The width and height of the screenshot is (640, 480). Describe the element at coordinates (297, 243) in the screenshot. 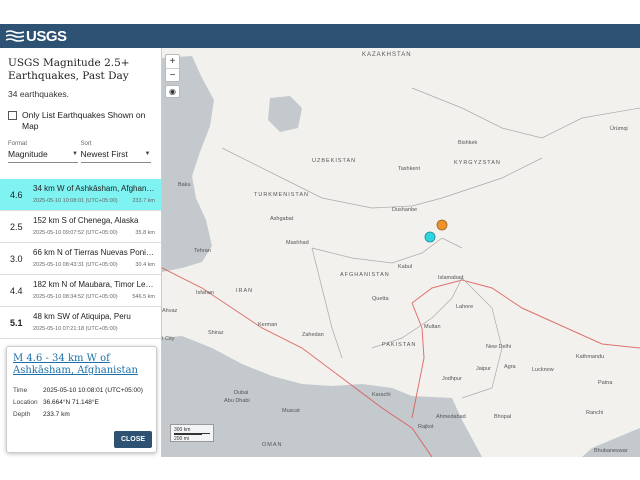

I see `map-label-mashhad: Mashhad` at that location.